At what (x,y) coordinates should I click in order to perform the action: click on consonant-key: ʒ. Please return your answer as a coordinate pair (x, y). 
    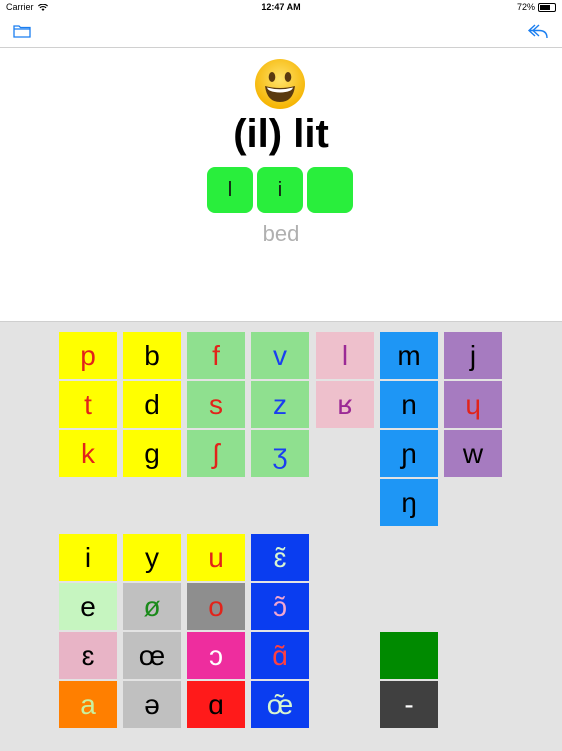
    Looking at the image, I should click on (280, 453).